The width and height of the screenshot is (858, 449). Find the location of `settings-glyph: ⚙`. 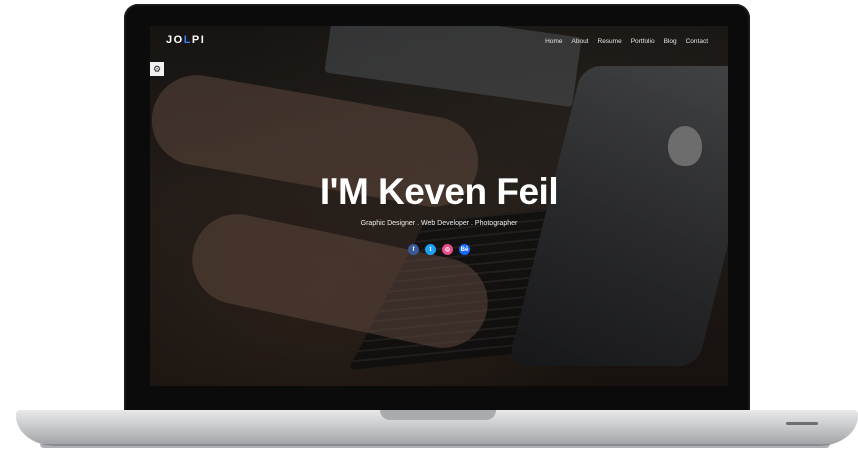

settings-glyph: ⚙ is located at coordinates (157, 68).